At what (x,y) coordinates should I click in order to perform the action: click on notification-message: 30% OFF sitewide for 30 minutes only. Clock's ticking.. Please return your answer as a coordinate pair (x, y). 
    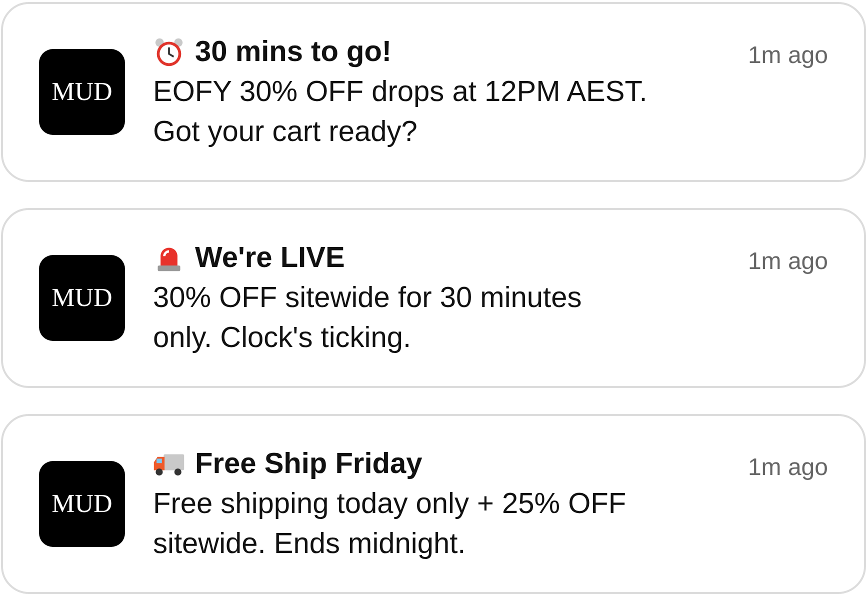
    Looking at the image, I should click on (368, 318).